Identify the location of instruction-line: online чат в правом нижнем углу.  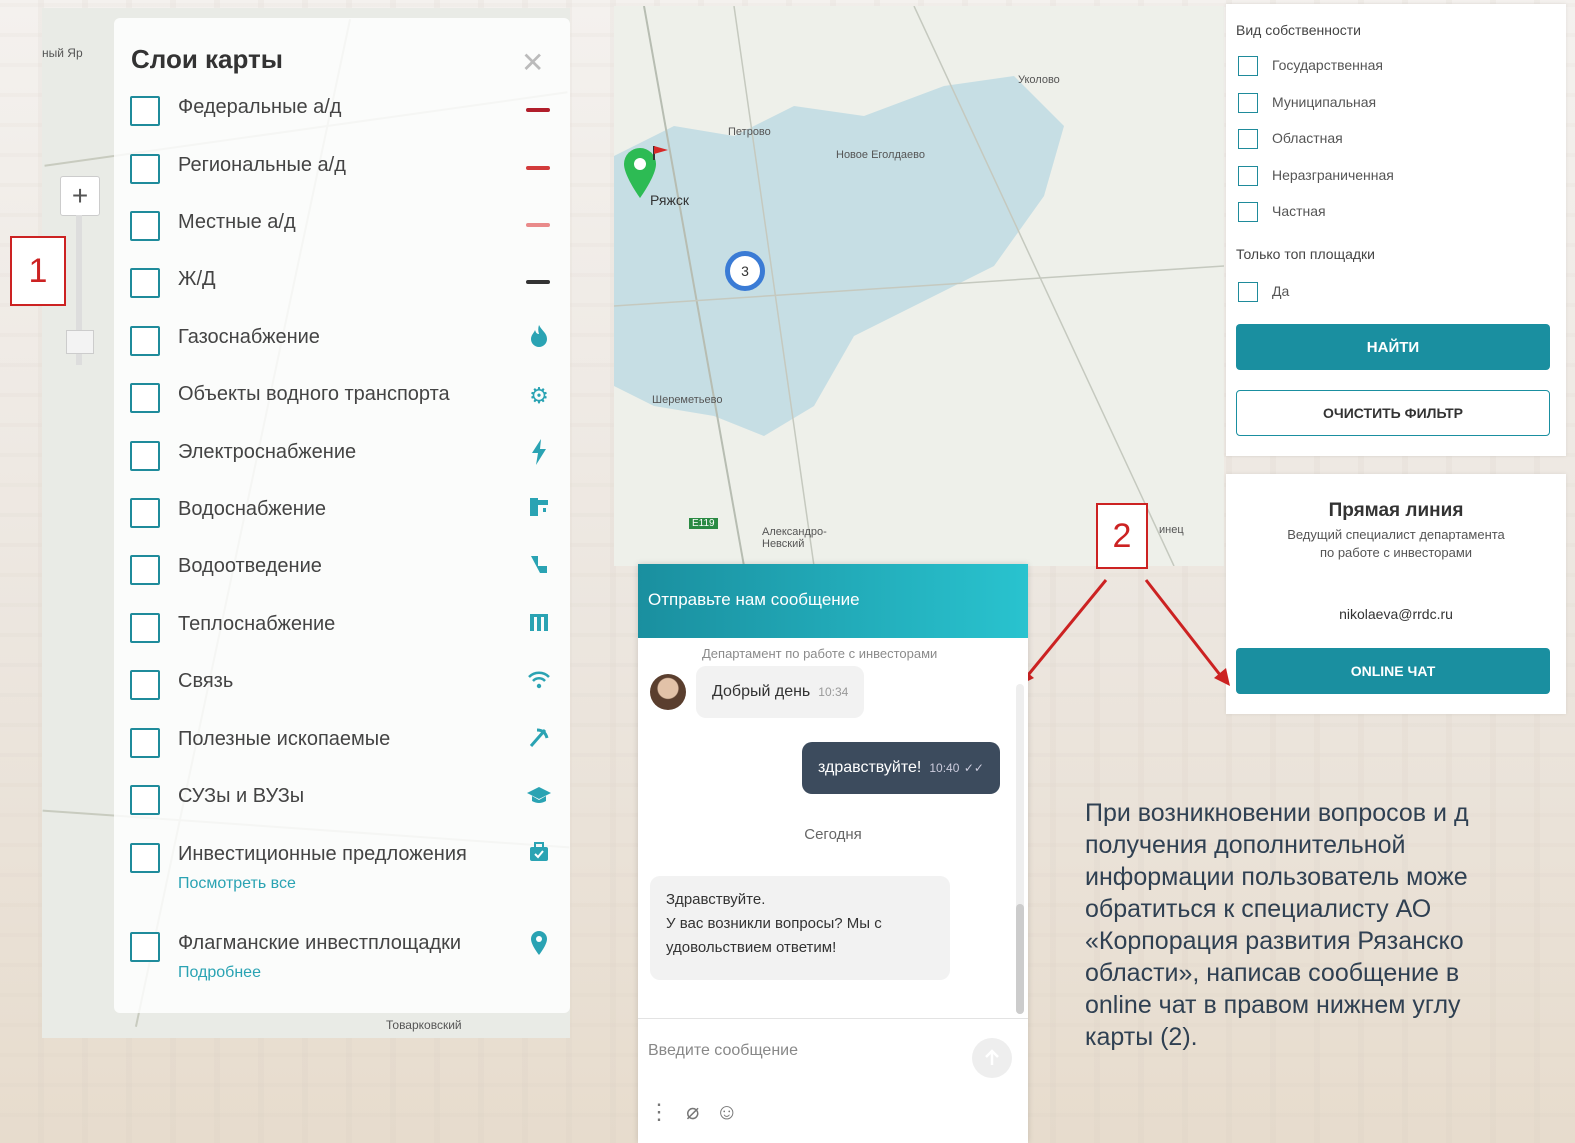
(1273, 1005).